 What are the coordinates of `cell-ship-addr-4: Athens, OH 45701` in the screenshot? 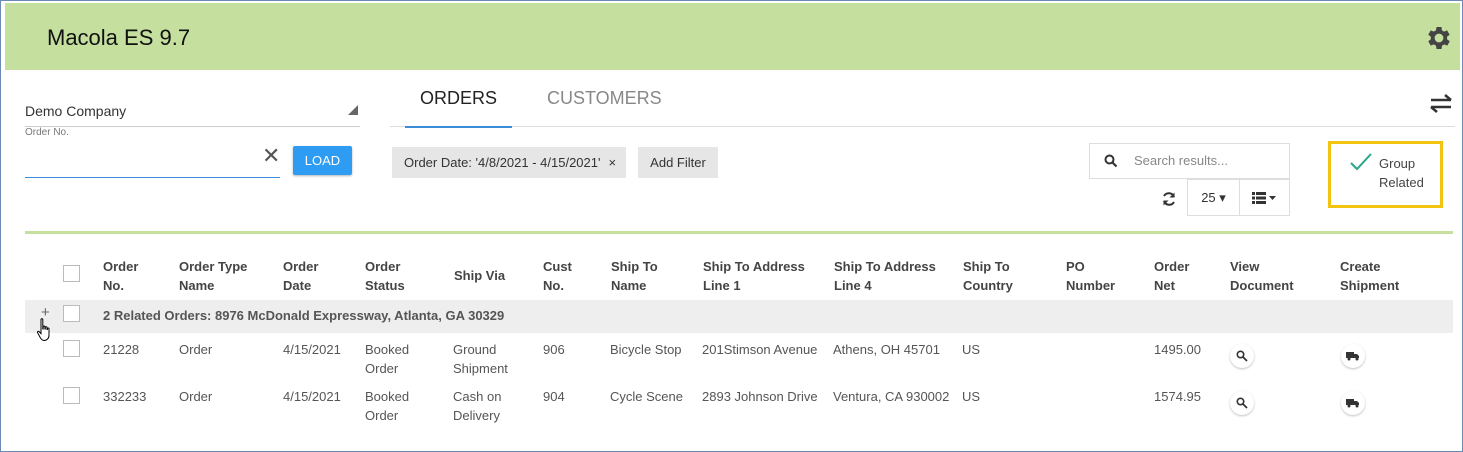 It's located at (886, 349).